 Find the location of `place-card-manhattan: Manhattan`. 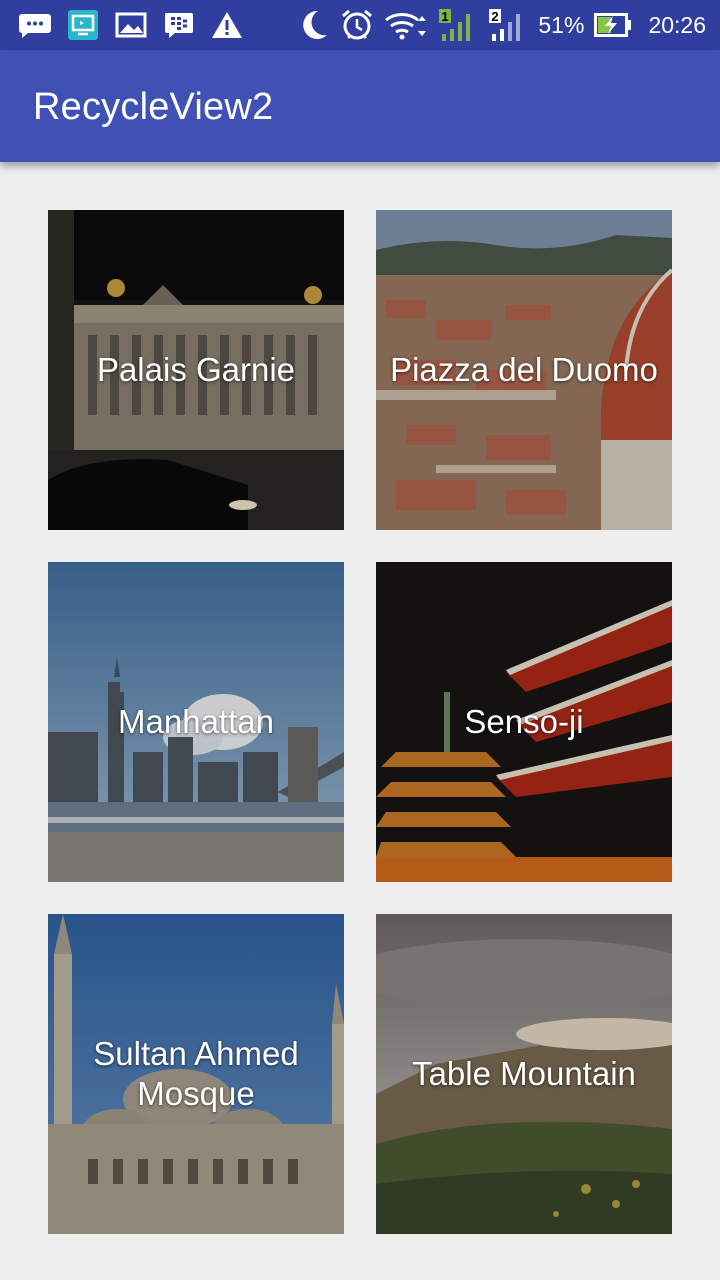

place-card-manhattan: Manhattan is located at coordinates (196, 722).